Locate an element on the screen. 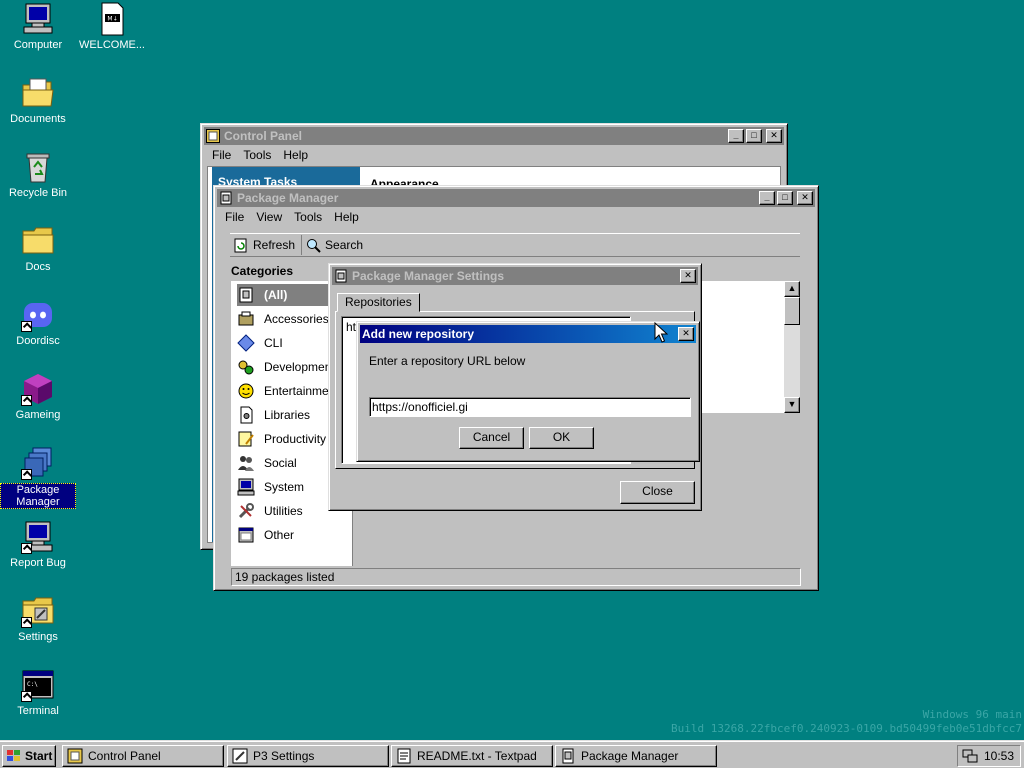 The width and height of the screenshot is (1024, 768). control-panel-menubar: File Tools Help is located at coordinates (494, 155).